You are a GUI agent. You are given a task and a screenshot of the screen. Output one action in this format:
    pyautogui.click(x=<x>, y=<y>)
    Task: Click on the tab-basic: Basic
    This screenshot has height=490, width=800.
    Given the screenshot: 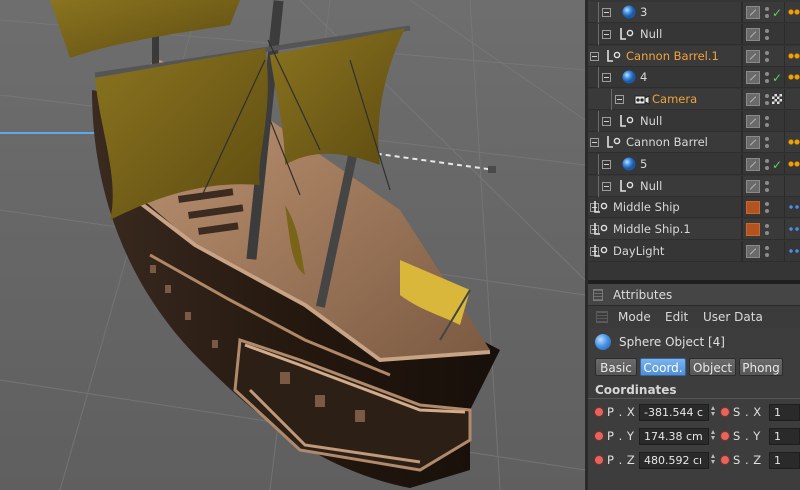 What is the action you would take?
    pyautogui.click(x=616, y=367)
    